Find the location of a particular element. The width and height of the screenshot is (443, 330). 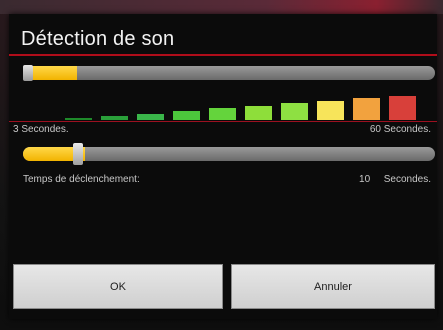

range-max-label: 60 Secondes. is located at coordinates (400, 129).